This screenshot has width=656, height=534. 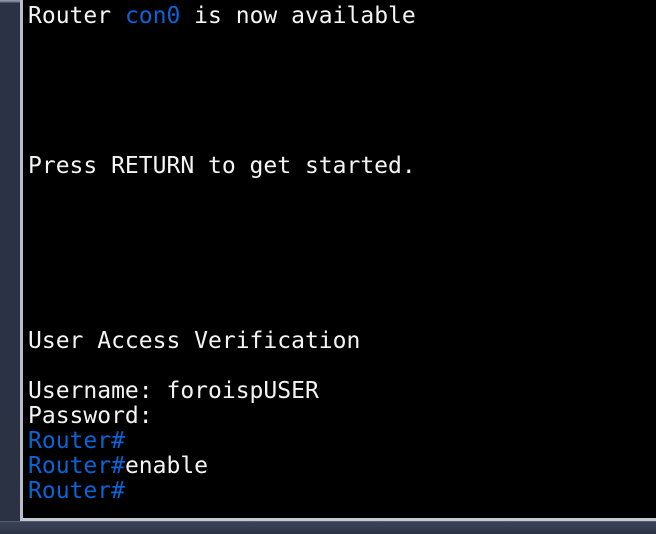 I want to click on window-left-rail, so click(x=10, y=267).